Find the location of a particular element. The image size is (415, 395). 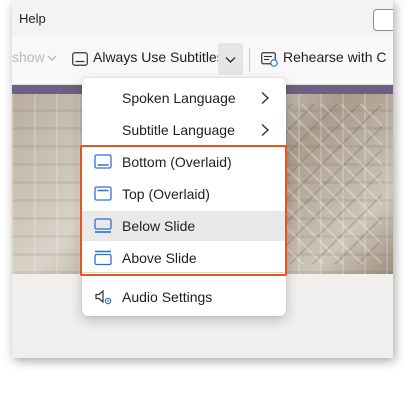

subtitle-bottom-overlaid-icon is located at coordinates (103, 161).